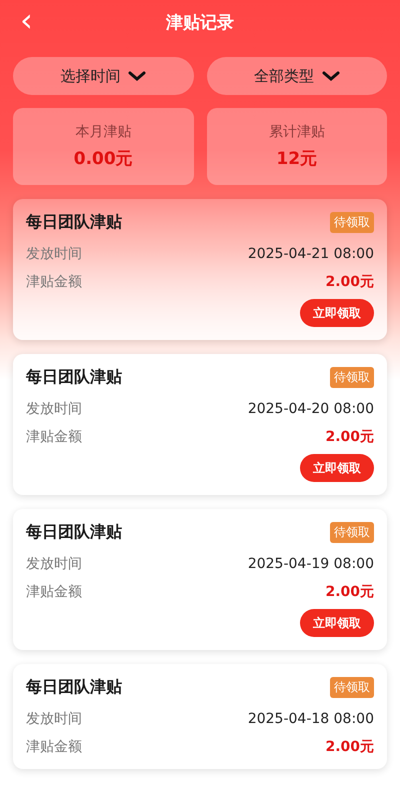 The height and width of the screenshot is (800, 400). What do you see at coordinates (311, 254) in the screenshot?
I see `issue-time: 2025-04-21 08:00` at bounding box center [311, 254].